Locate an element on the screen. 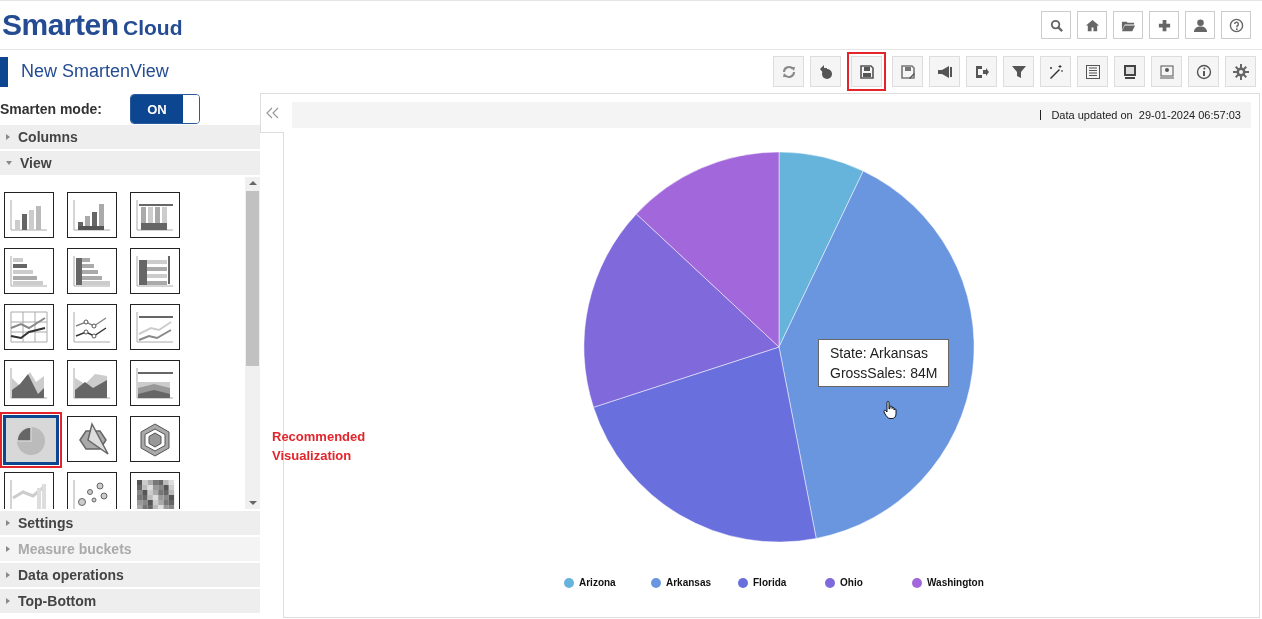  double-chevron-left-icon is located at coordinates (272, 113).